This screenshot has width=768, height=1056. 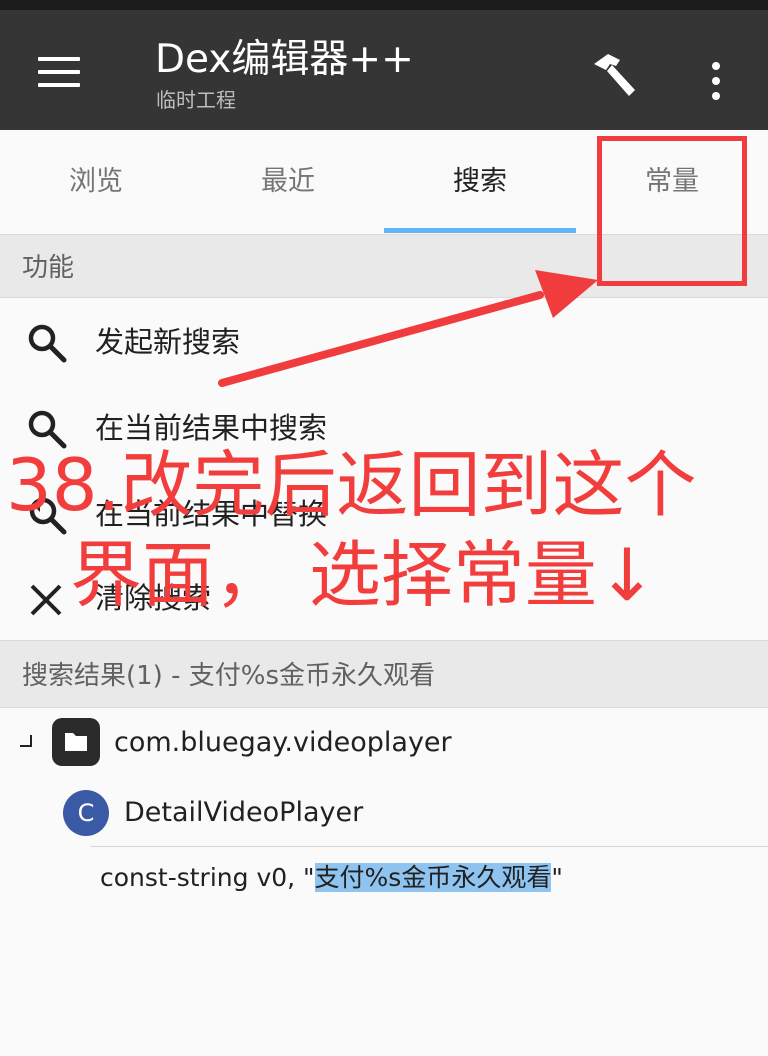 I want to click on annotation-line-2: 界面， 选择常量↓, so click(x=364, y=575).